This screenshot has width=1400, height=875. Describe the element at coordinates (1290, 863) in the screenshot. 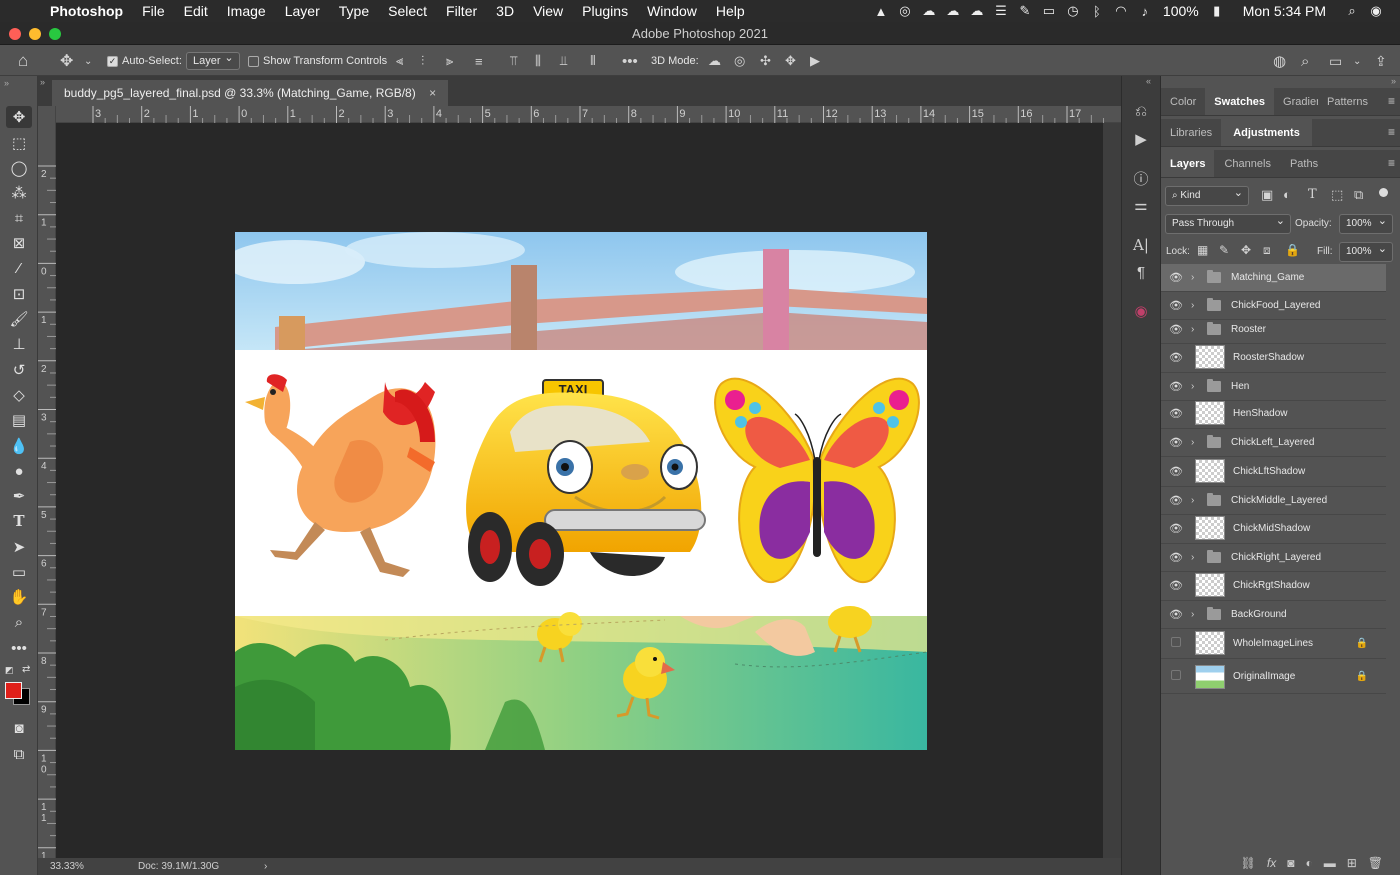

I see `add-mask-icon: ◙` at that location.